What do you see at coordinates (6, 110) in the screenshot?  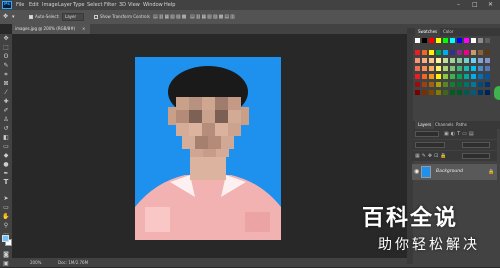 I see `brush-tool-icon: ✐` at bounding box center [6, 110].